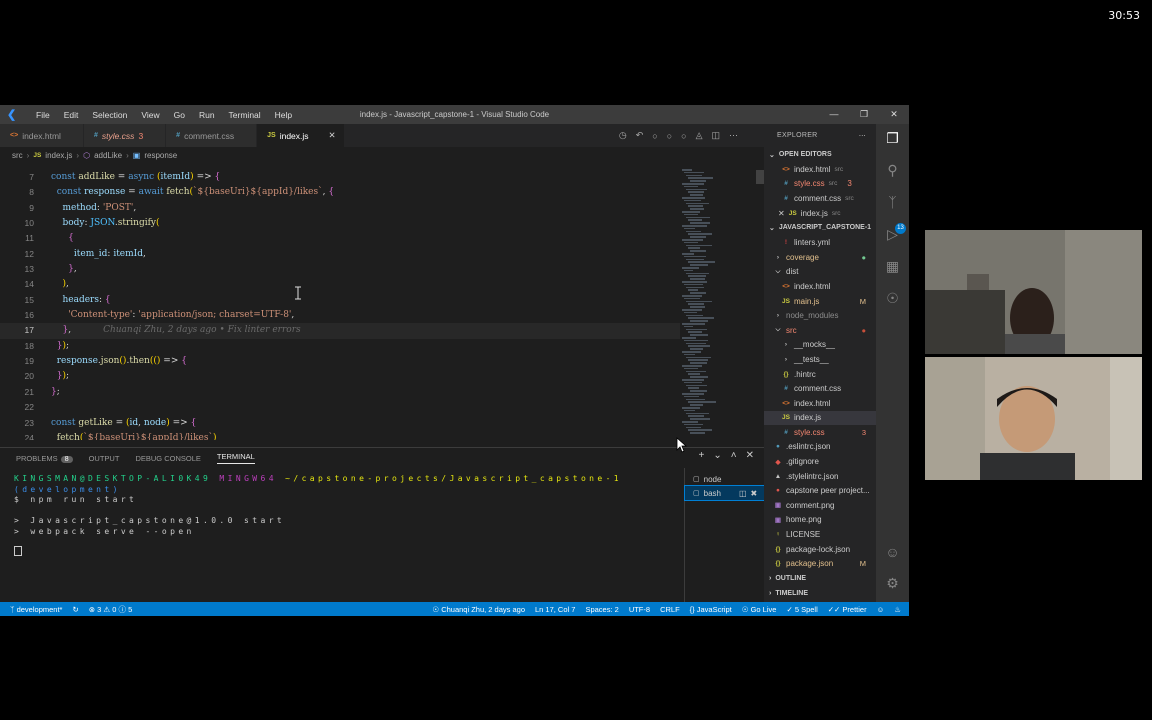 The height and width of the screenshot is (720, 1152). Describe the element at coordinates (862, 564) in the screenshot. I see `modified-badge: M` at that location.